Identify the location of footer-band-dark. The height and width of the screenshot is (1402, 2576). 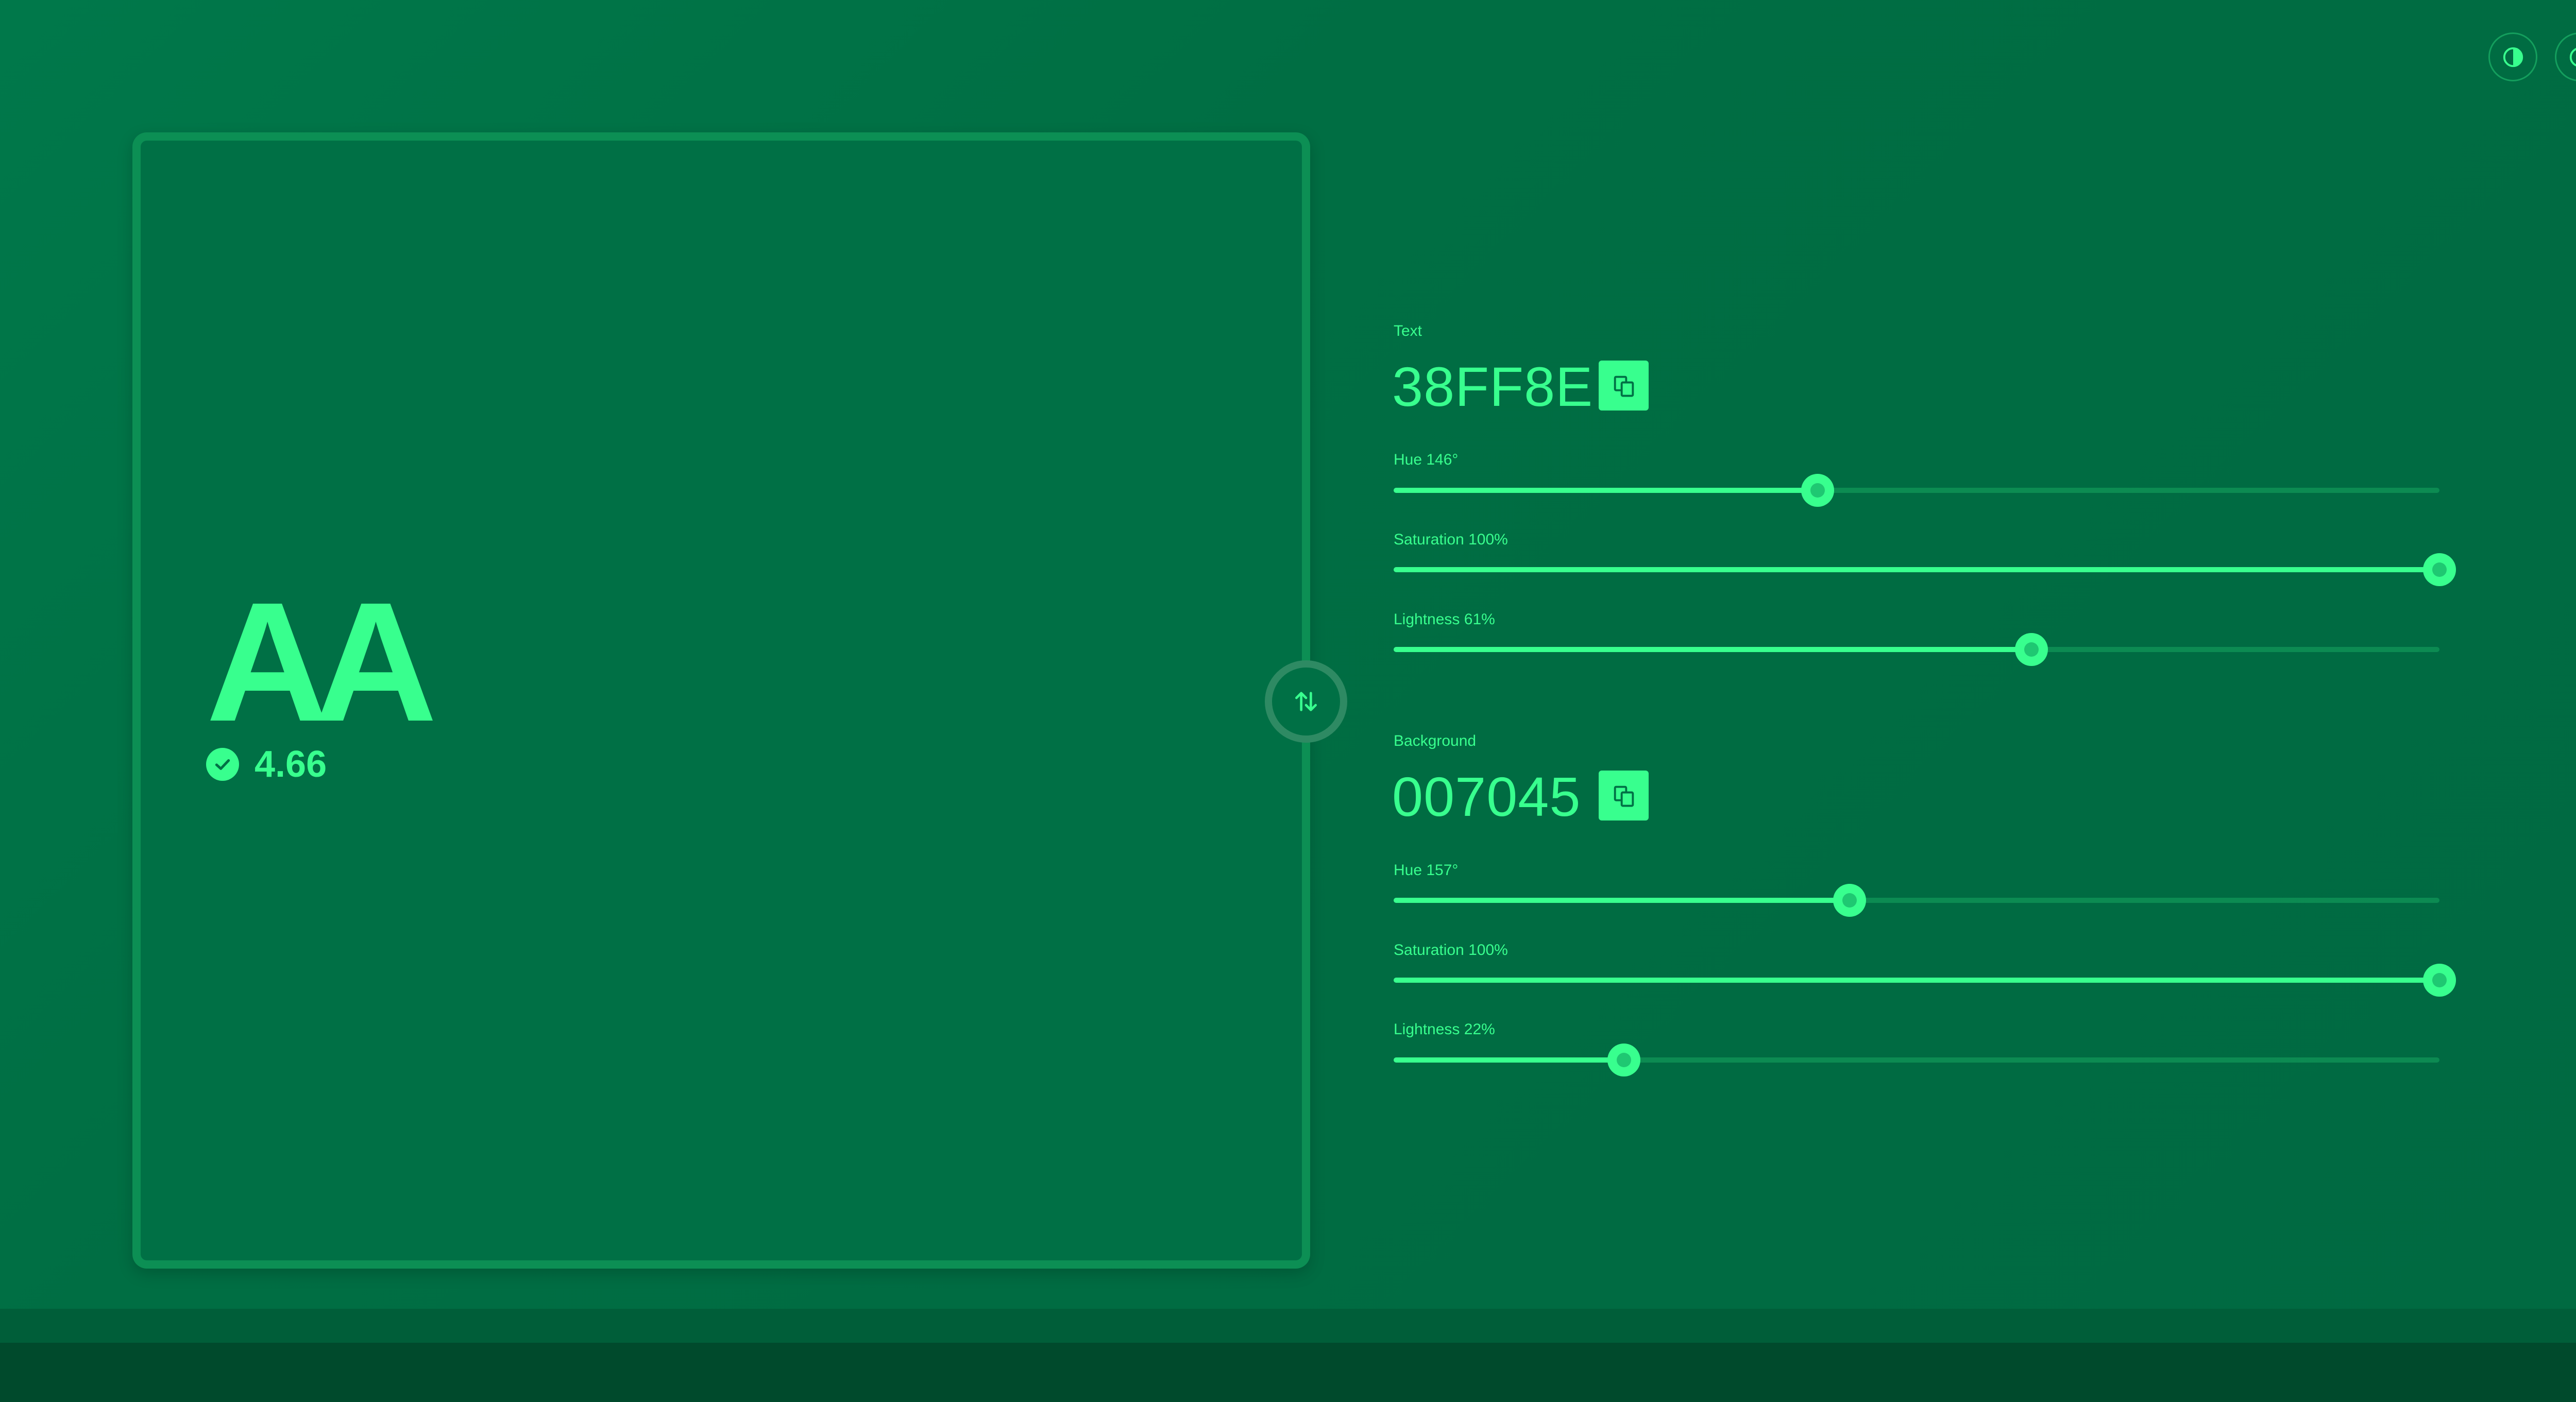
(1288, 1372).